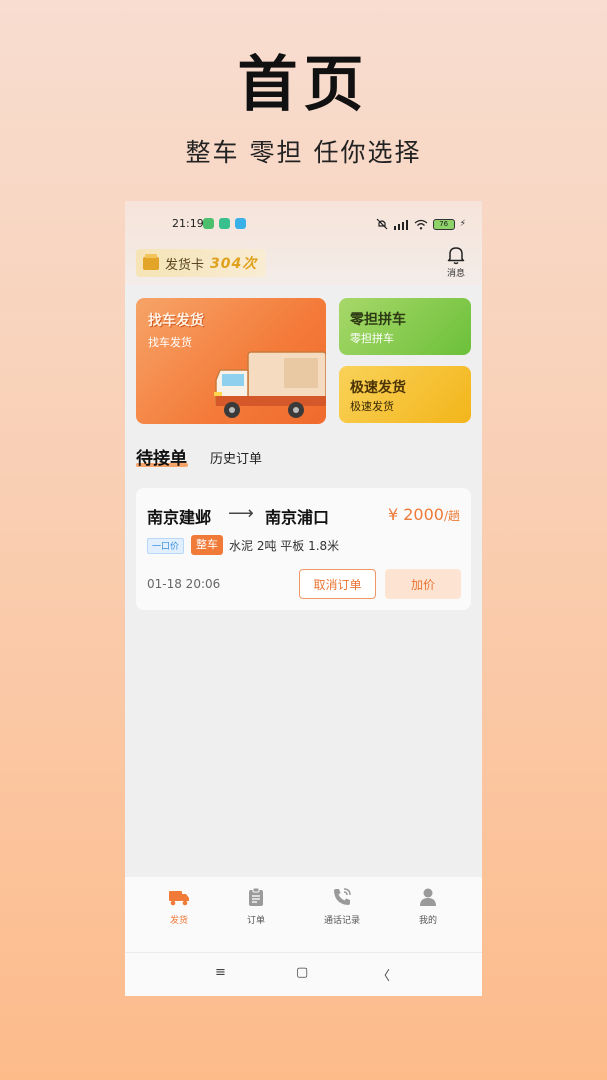 The width and height of the screenshot is (607, 1080). I want to click on truck-illustration, so click(270, 384).